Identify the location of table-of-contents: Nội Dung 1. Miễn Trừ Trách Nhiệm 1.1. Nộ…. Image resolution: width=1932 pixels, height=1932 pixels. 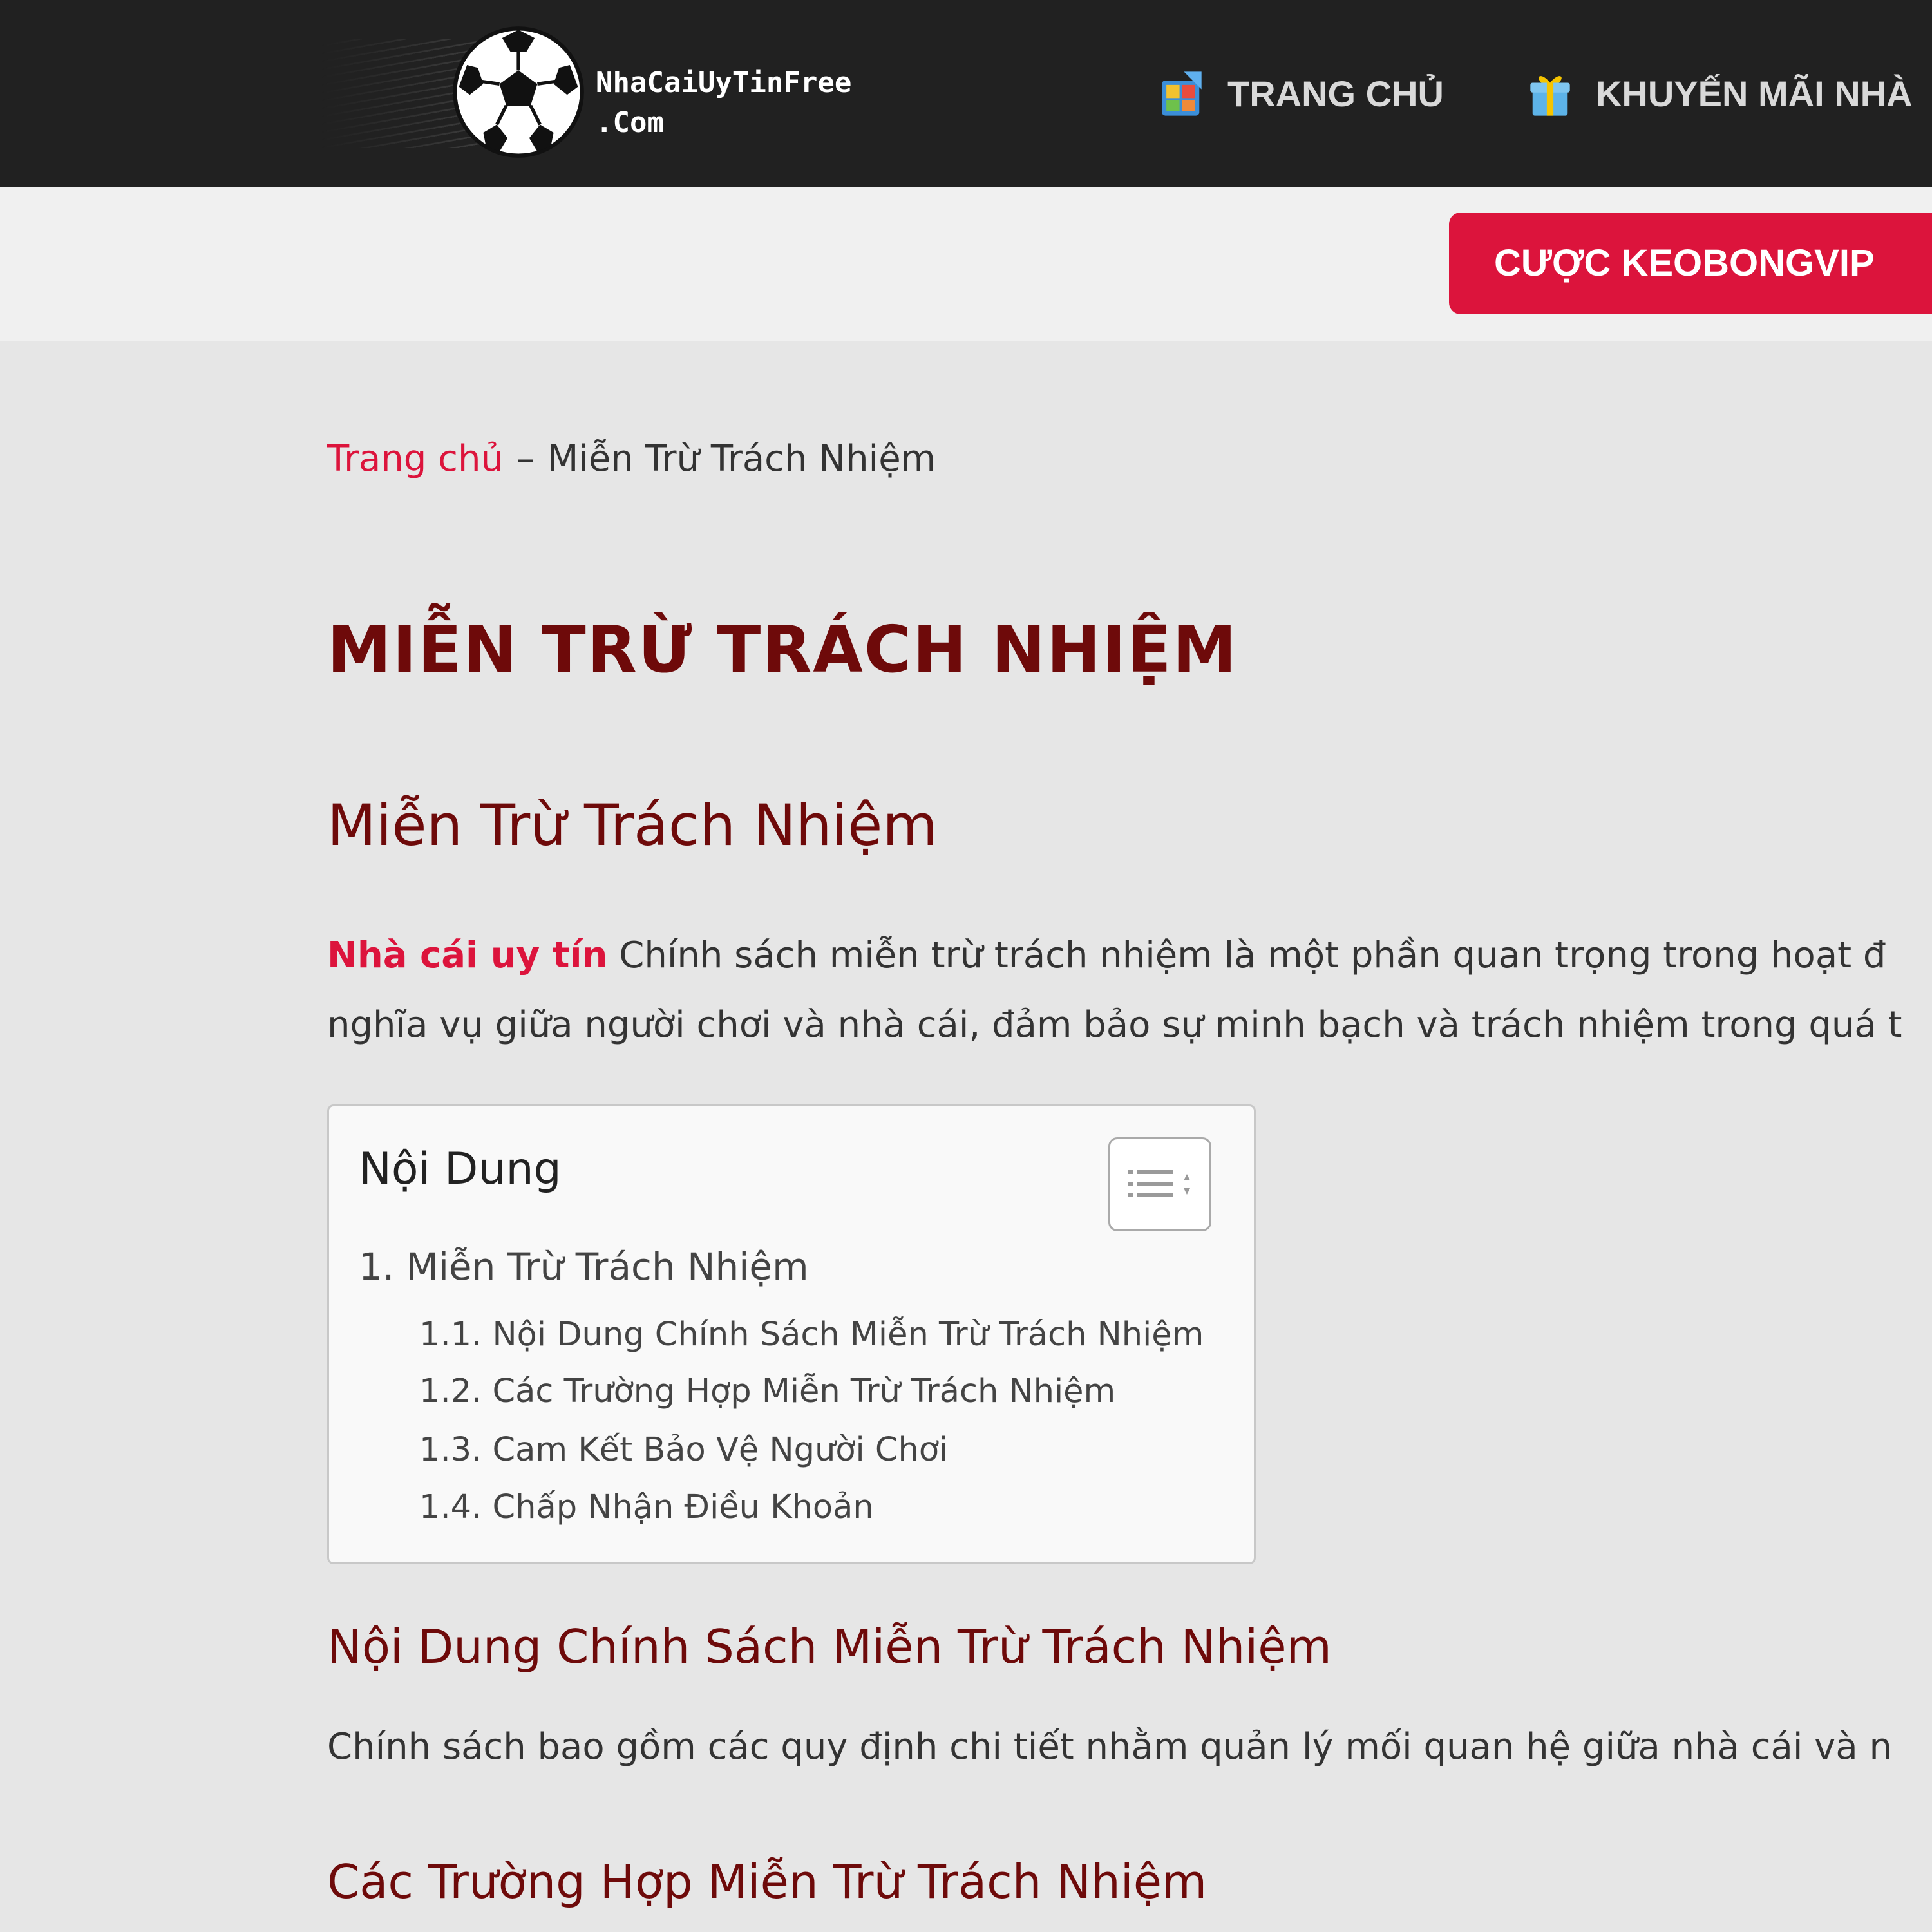
(791, 1334).